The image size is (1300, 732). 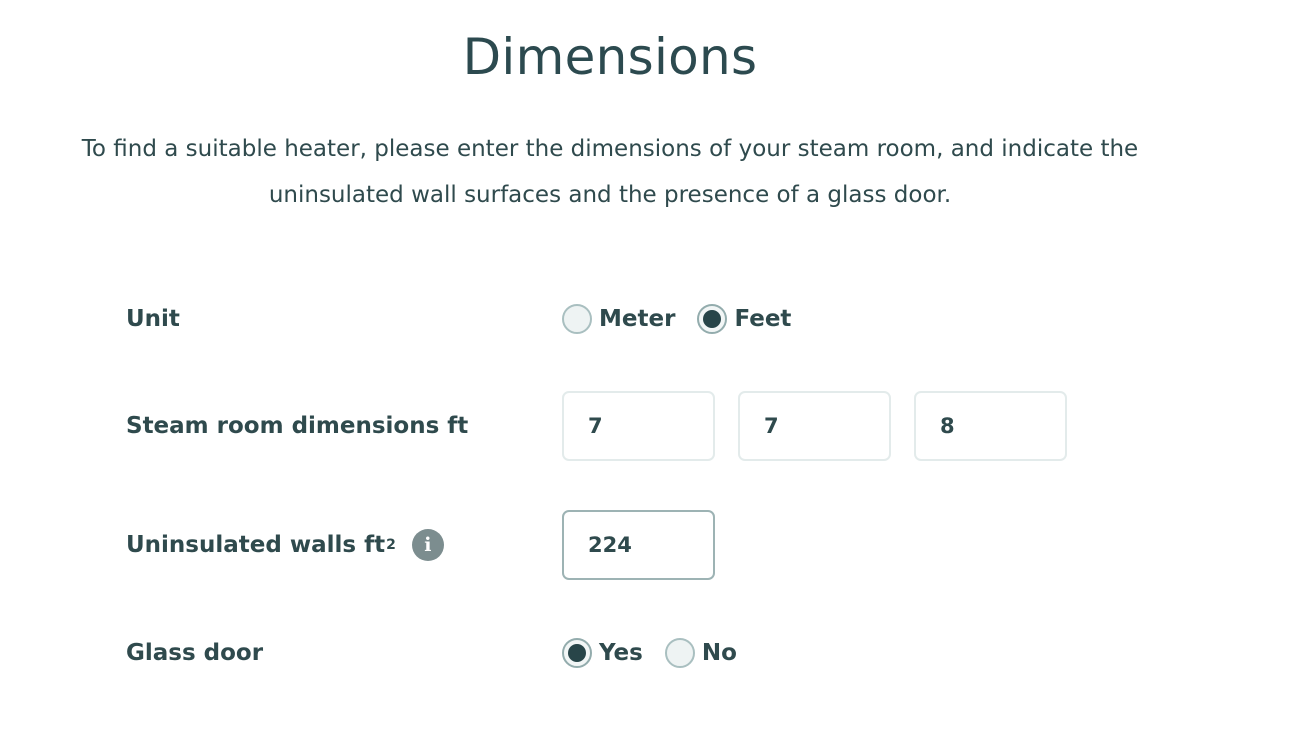 I want to click on radio-feet-label: Feet, so click(x=763, y=319).